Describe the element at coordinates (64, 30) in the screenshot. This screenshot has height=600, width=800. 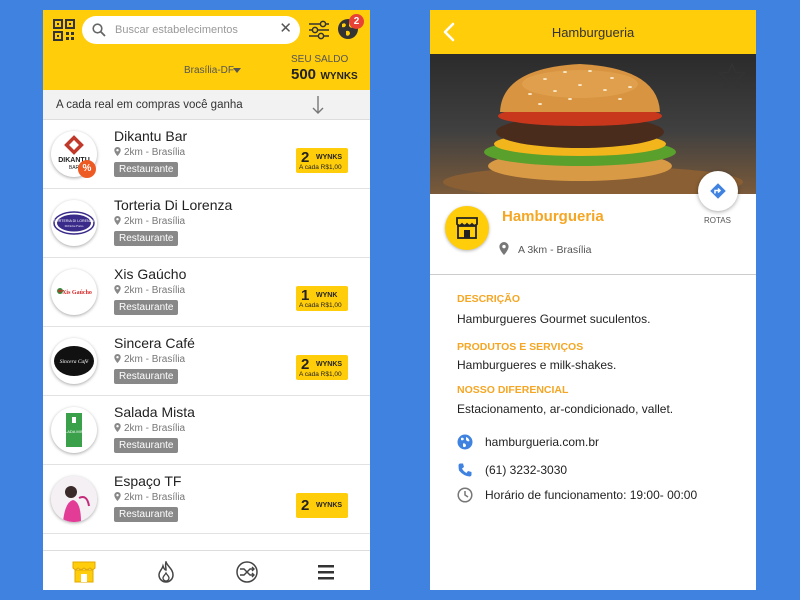
I see `qr-code-icon` at that location.